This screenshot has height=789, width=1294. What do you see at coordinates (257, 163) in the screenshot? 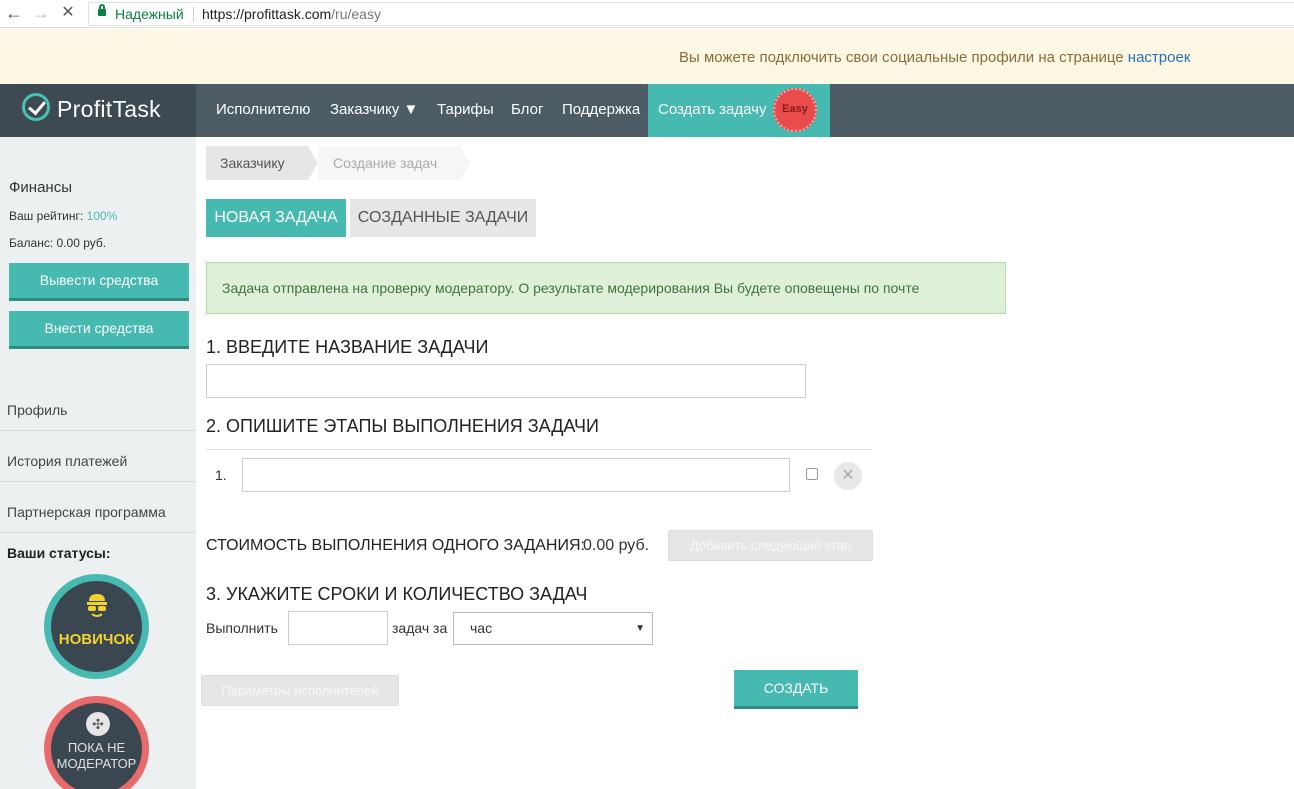
I see `breadcrumb-customer: Заказчику` at bounding box center [257, 163].